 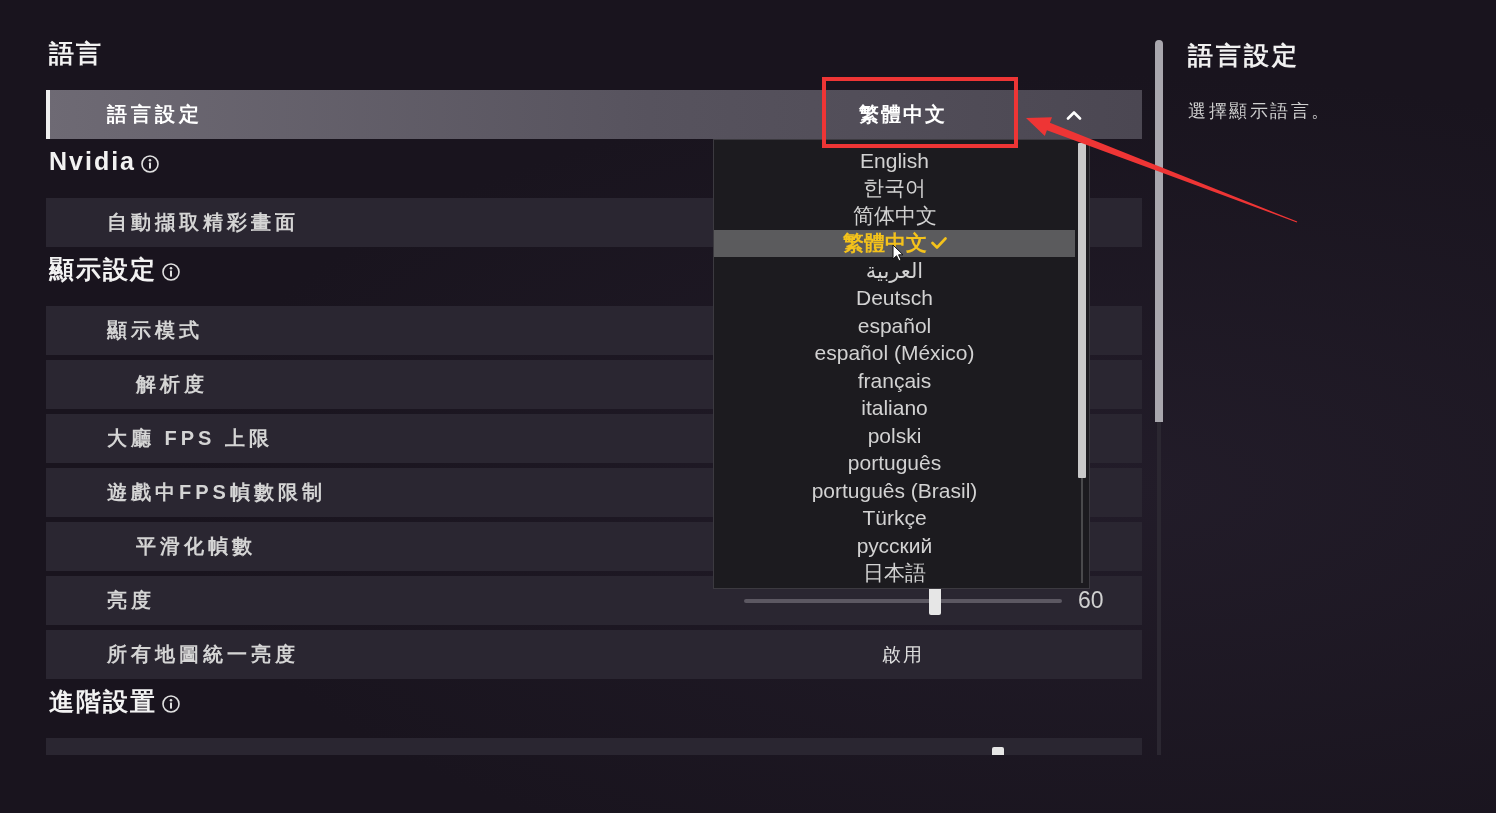 What do you see at coordinates (131, 600) in the screenshot?
I see `setting-label: 亮度` at bounding box center [131, 600].